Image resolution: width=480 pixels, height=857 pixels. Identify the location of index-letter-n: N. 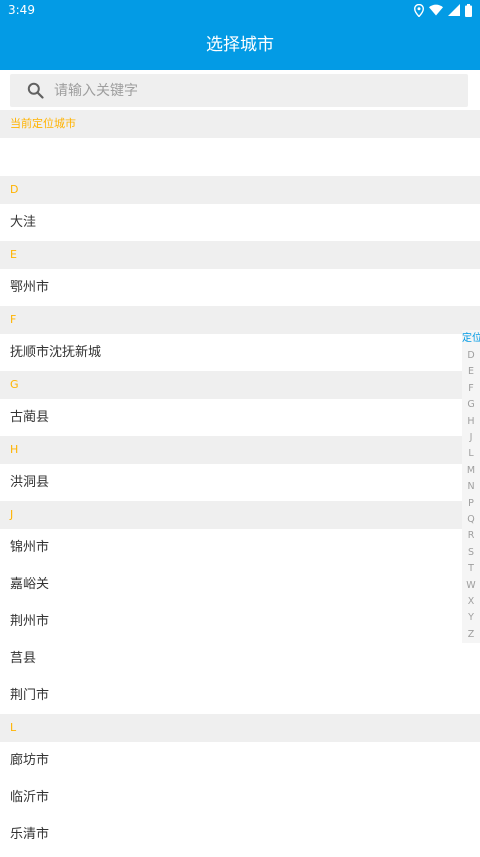
(471, 487).